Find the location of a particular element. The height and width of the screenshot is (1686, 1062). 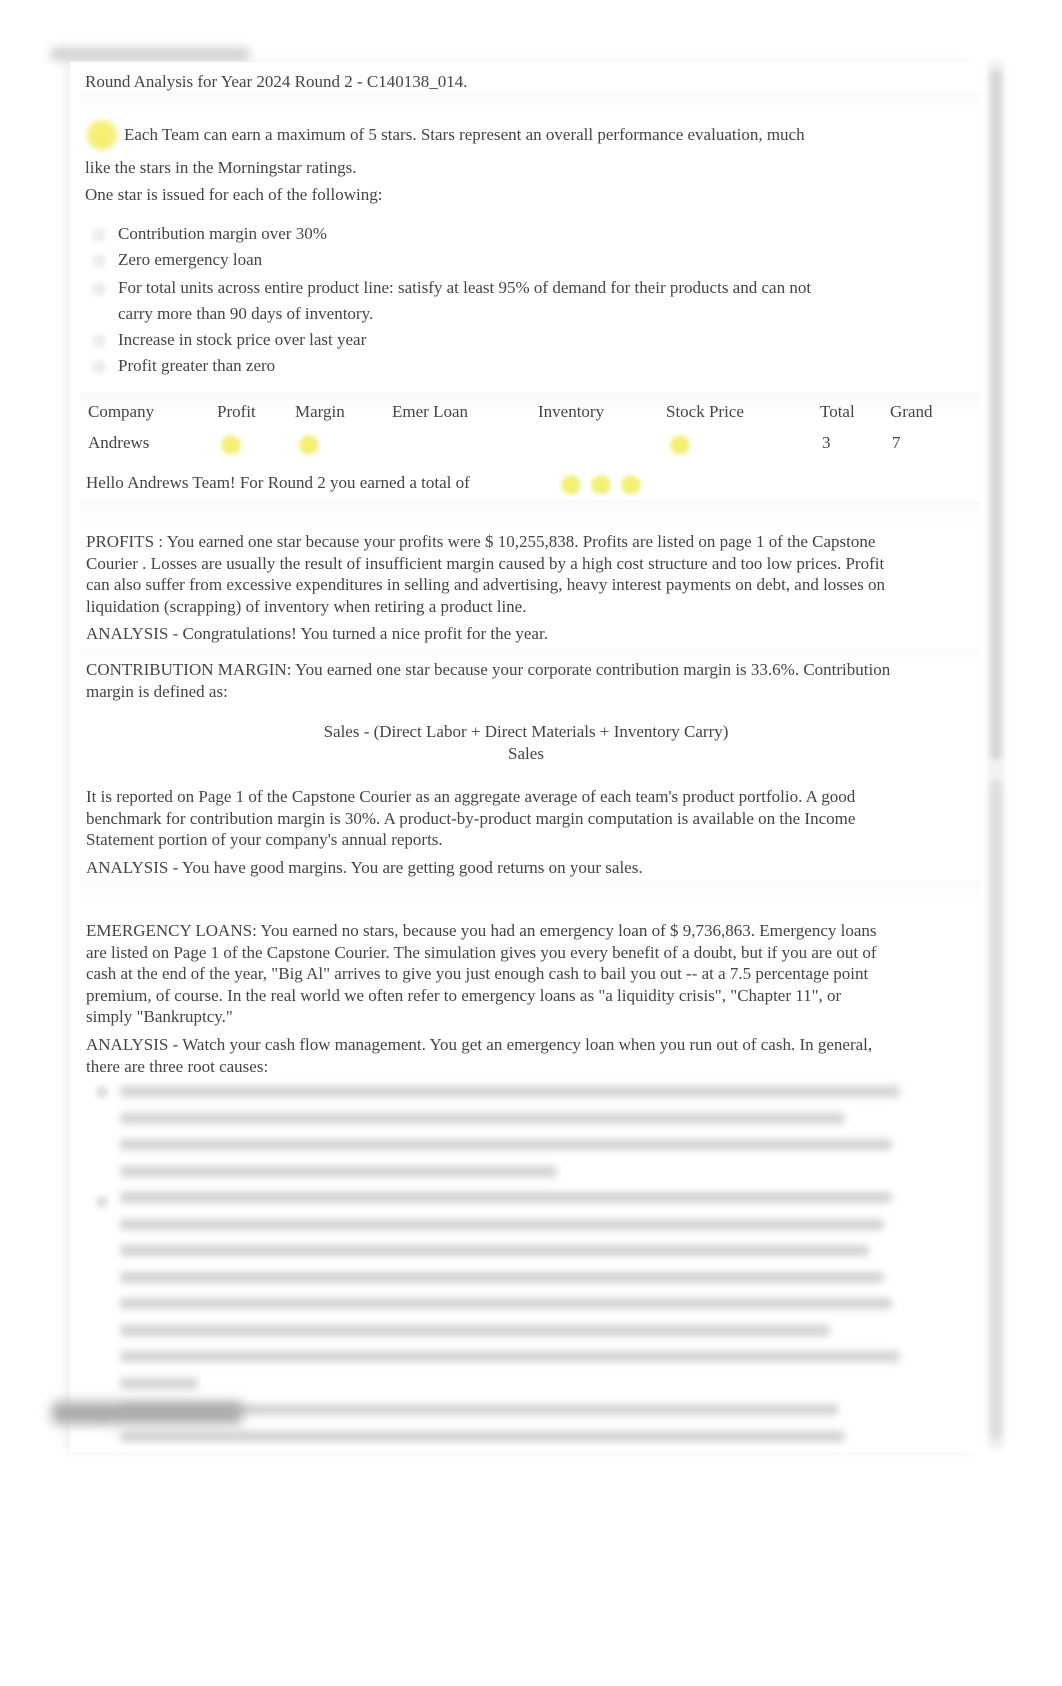

cell-company: Andrews is located at coordinates (119, 442).